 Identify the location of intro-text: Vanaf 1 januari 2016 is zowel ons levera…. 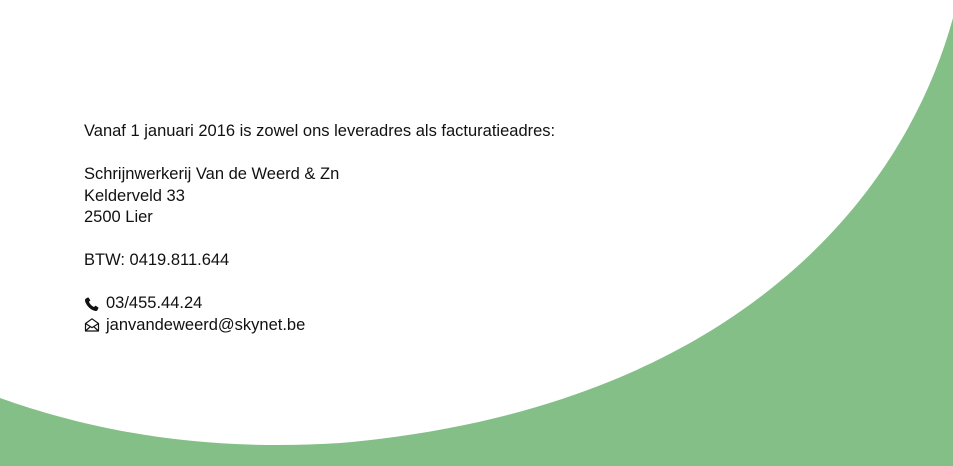
(320, 131).